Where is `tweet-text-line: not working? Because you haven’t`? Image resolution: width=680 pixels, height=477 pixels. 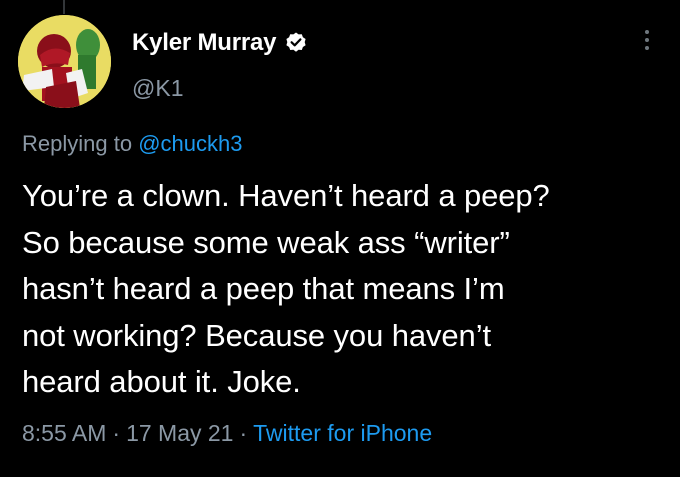
tweet-text-line: not working? Because you haven’t is located at coordinates (256, 335).